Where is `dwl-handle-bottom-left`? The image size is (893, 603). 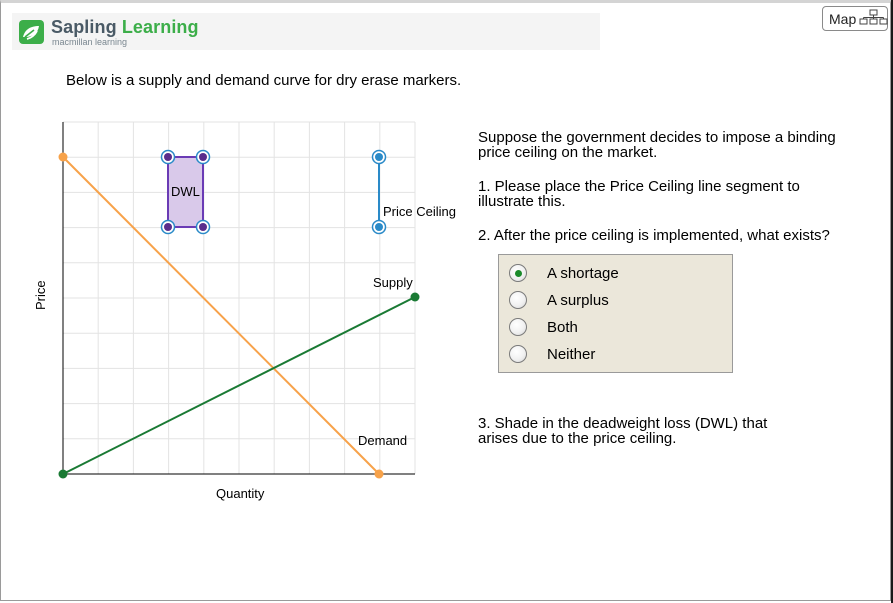 dwl-handle-bottom-left is located at coordinates (168, 227).